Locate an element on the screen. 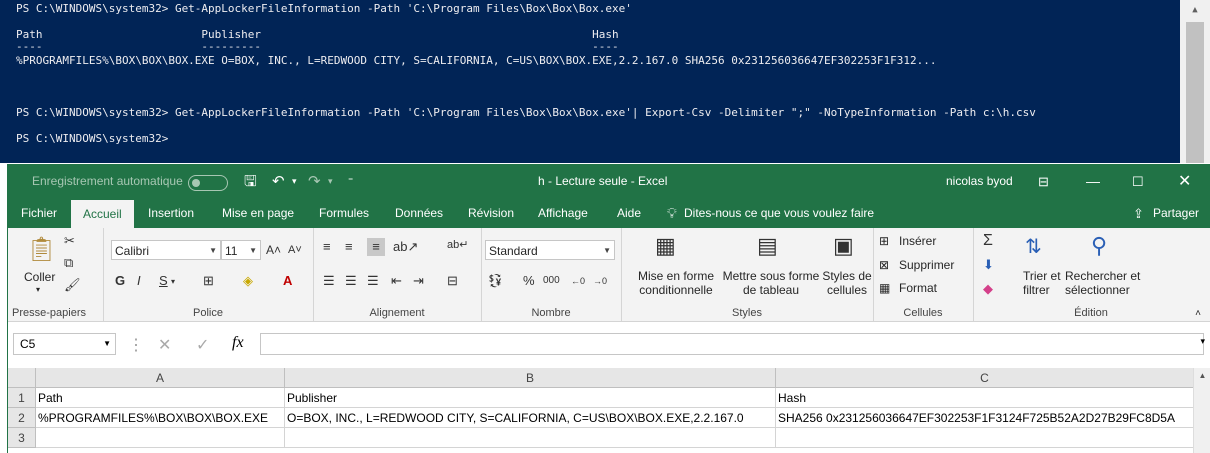 This screenshot has width=1210, height=453. italic-button: I is located at coordinates (139, 281).